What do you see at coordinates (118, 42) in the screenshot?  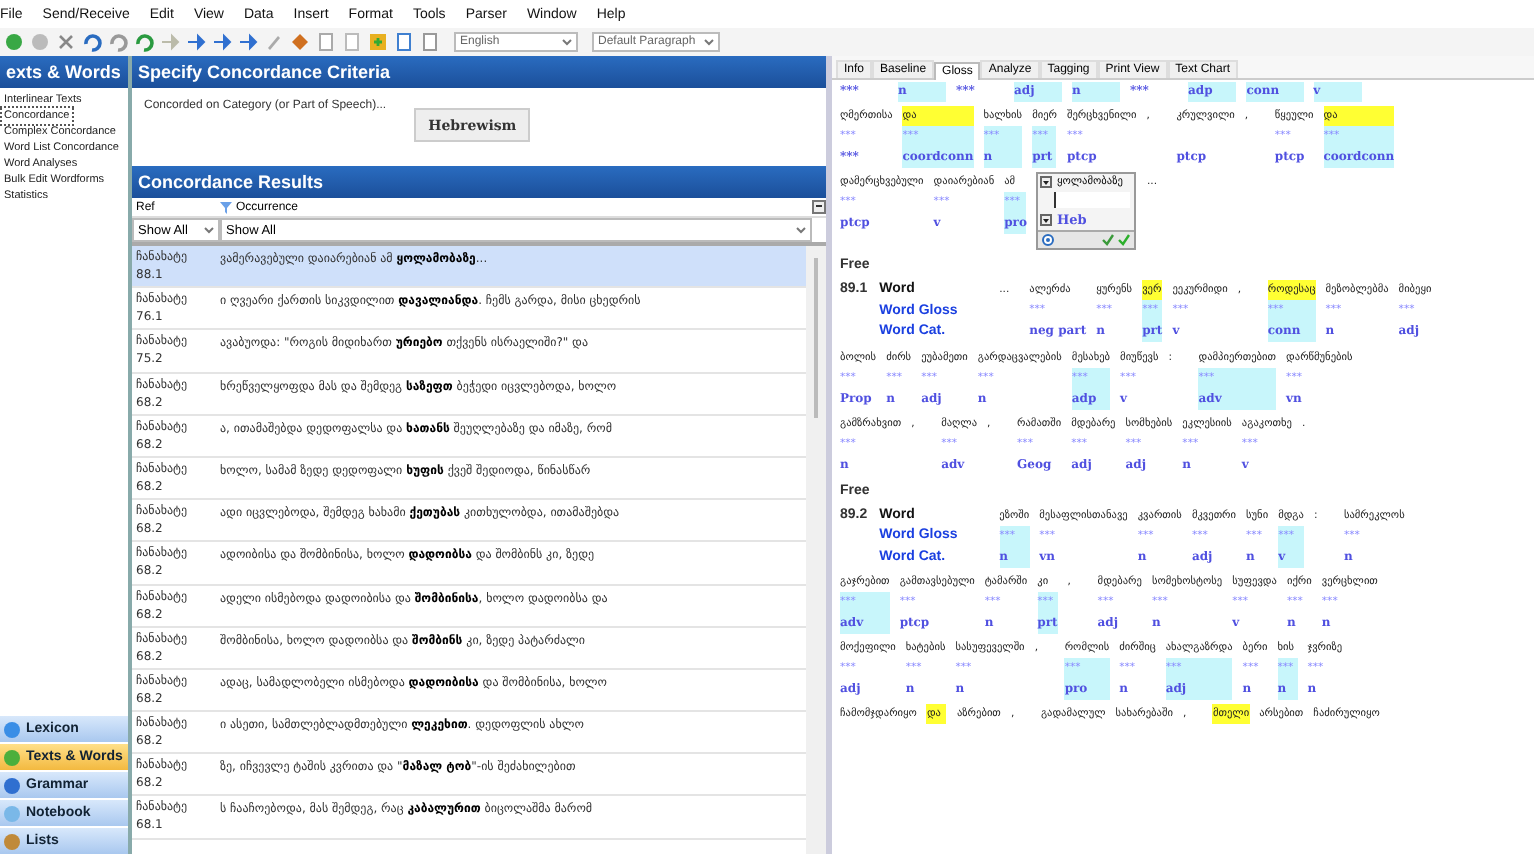 I see `redo-icon` at bounding box center [118, 42].